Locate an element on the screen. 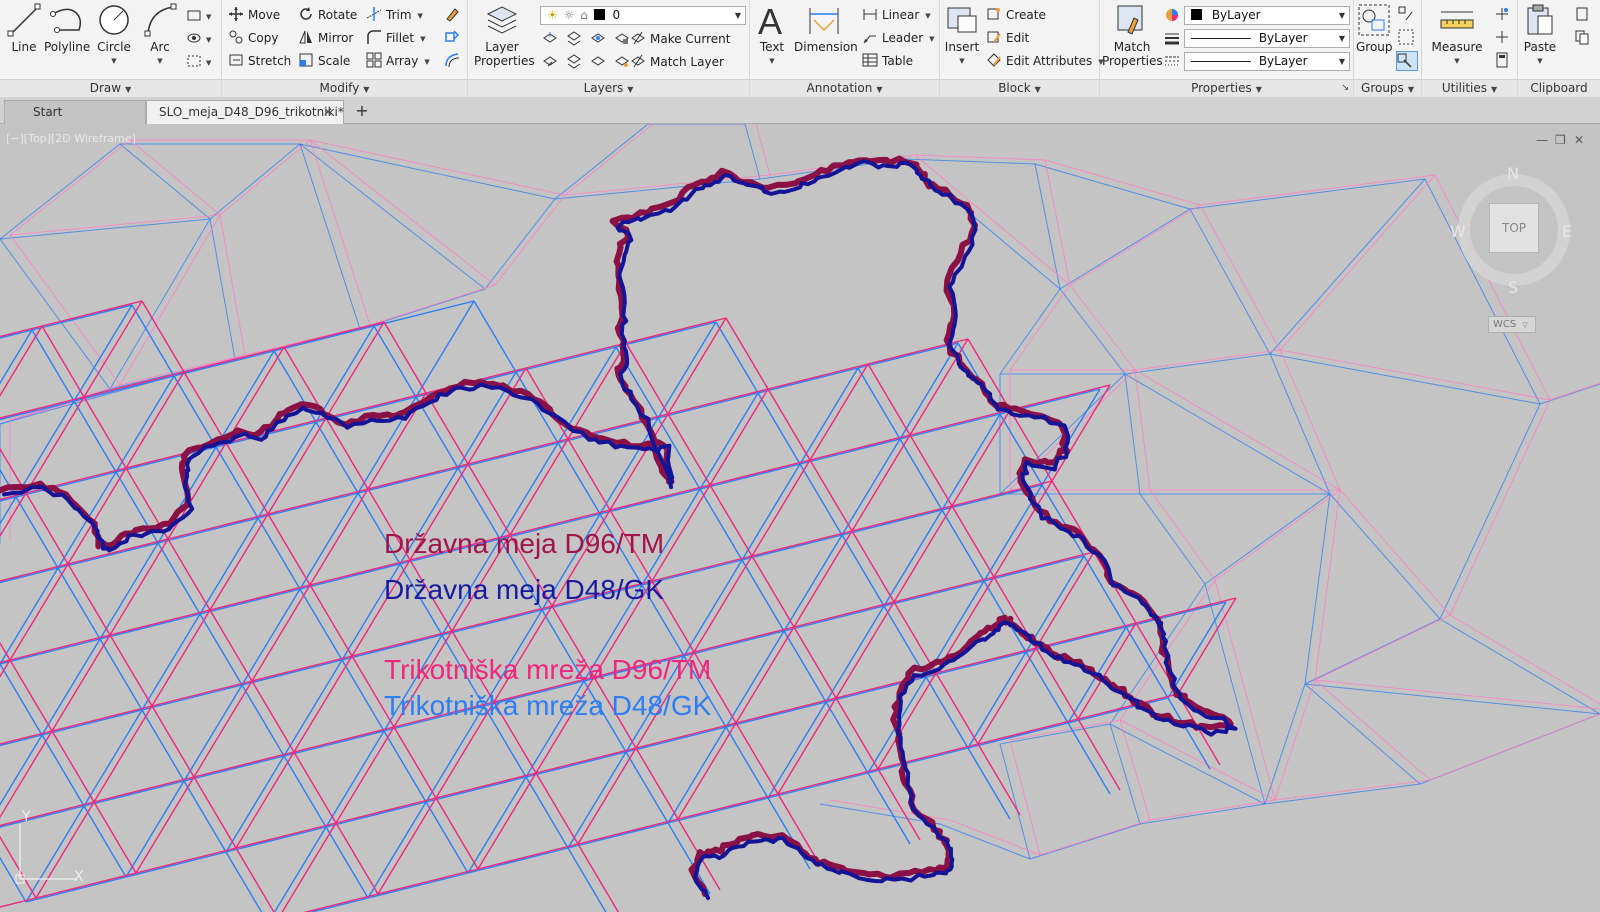 The width and height of the screenshot is (1600, 912). circle-dropdown-icon: ▼ is located at coordinates (114, 61).